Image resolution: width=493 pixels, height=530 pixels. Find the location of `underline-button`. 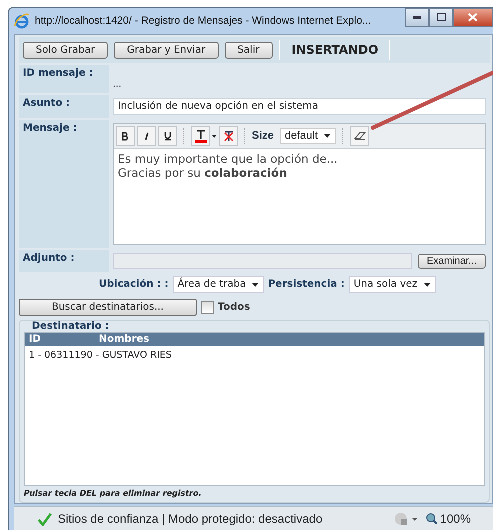

underline-button is located at coordinates (167, 136).